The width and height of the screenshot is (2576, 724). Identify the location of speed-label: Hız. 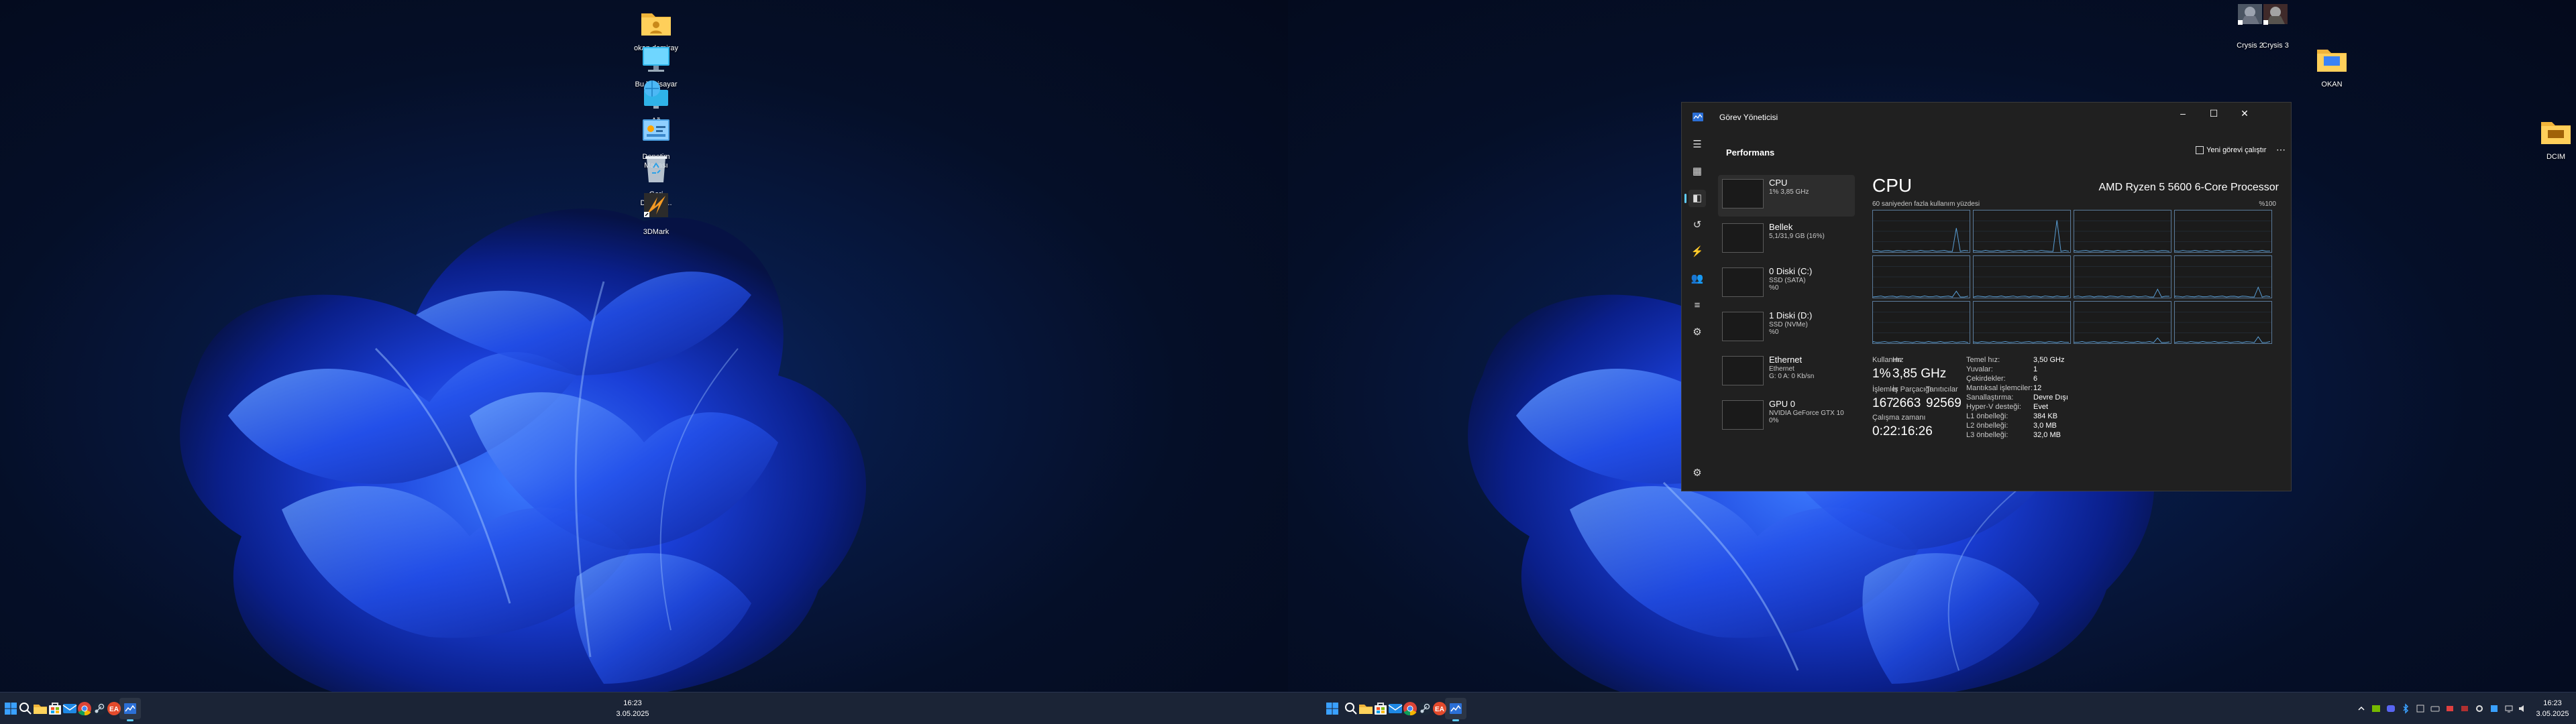
(1898, 360).